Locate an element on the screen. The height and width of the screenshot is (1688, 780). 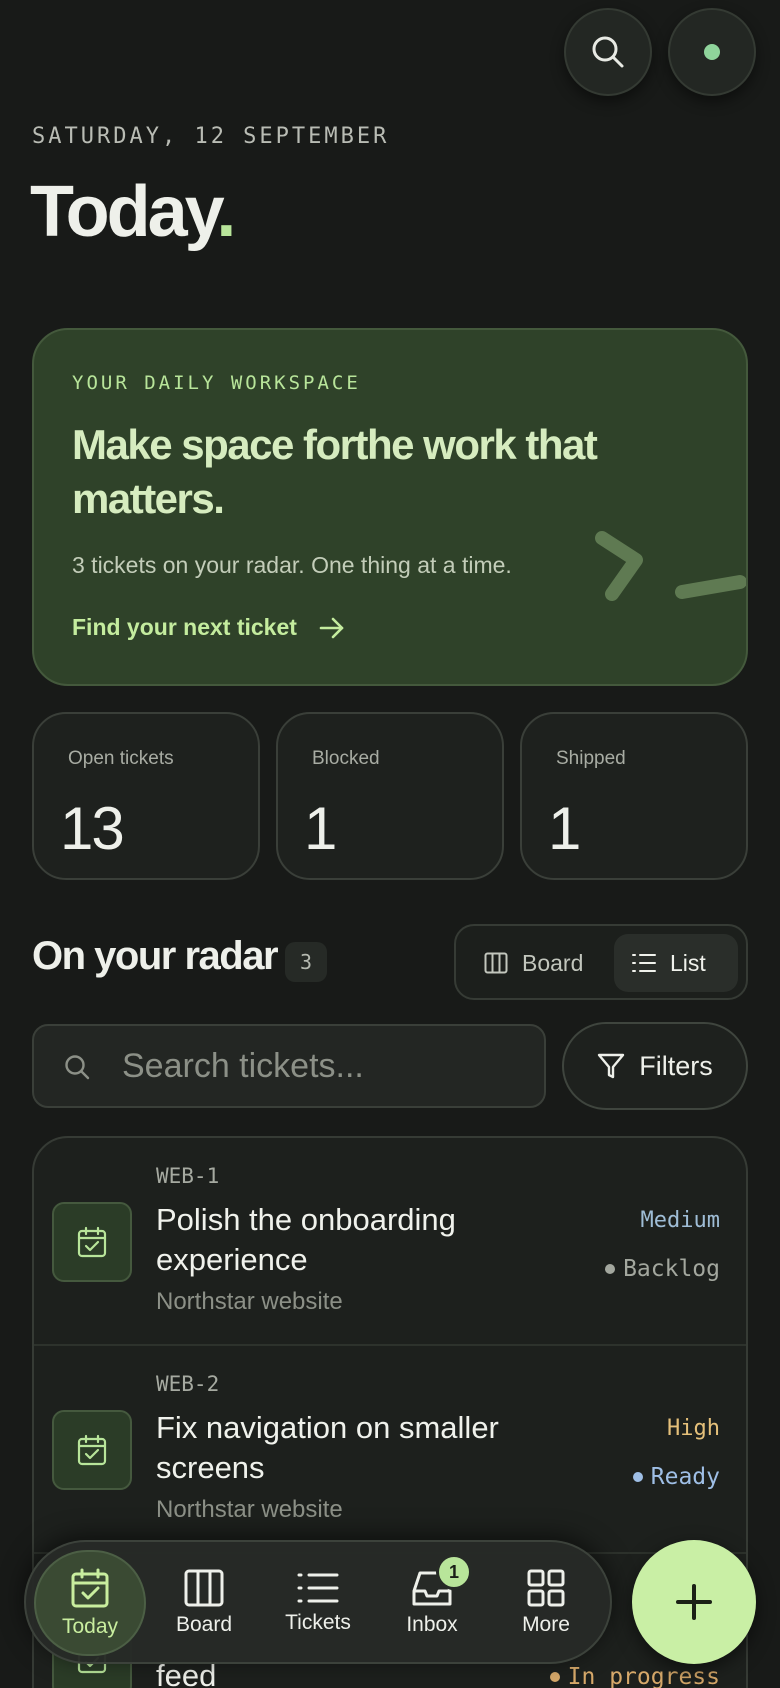
status-label: Ready is located at coordinates (676, 1477).